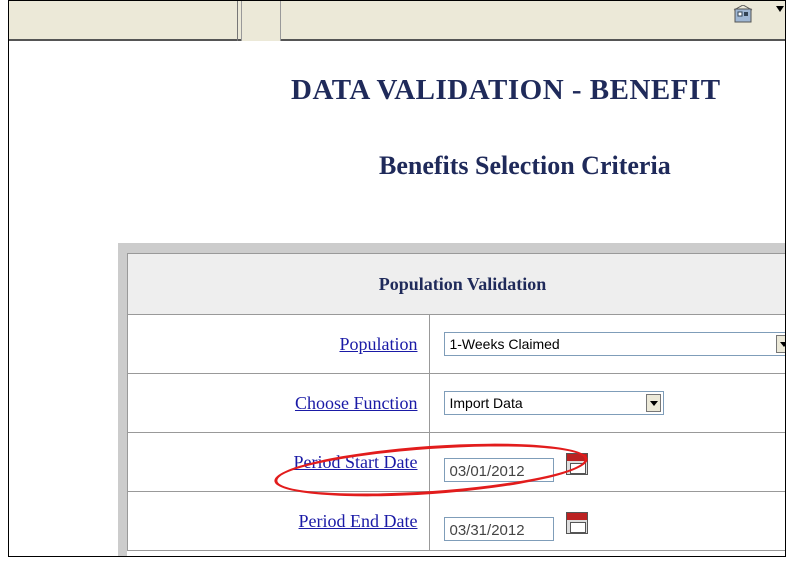 This screenshot has height=561, width=790. What do you see at coordinates (577, 523) in the screenshot?
I see `calendar-icon` at bounding box center [577, 523].